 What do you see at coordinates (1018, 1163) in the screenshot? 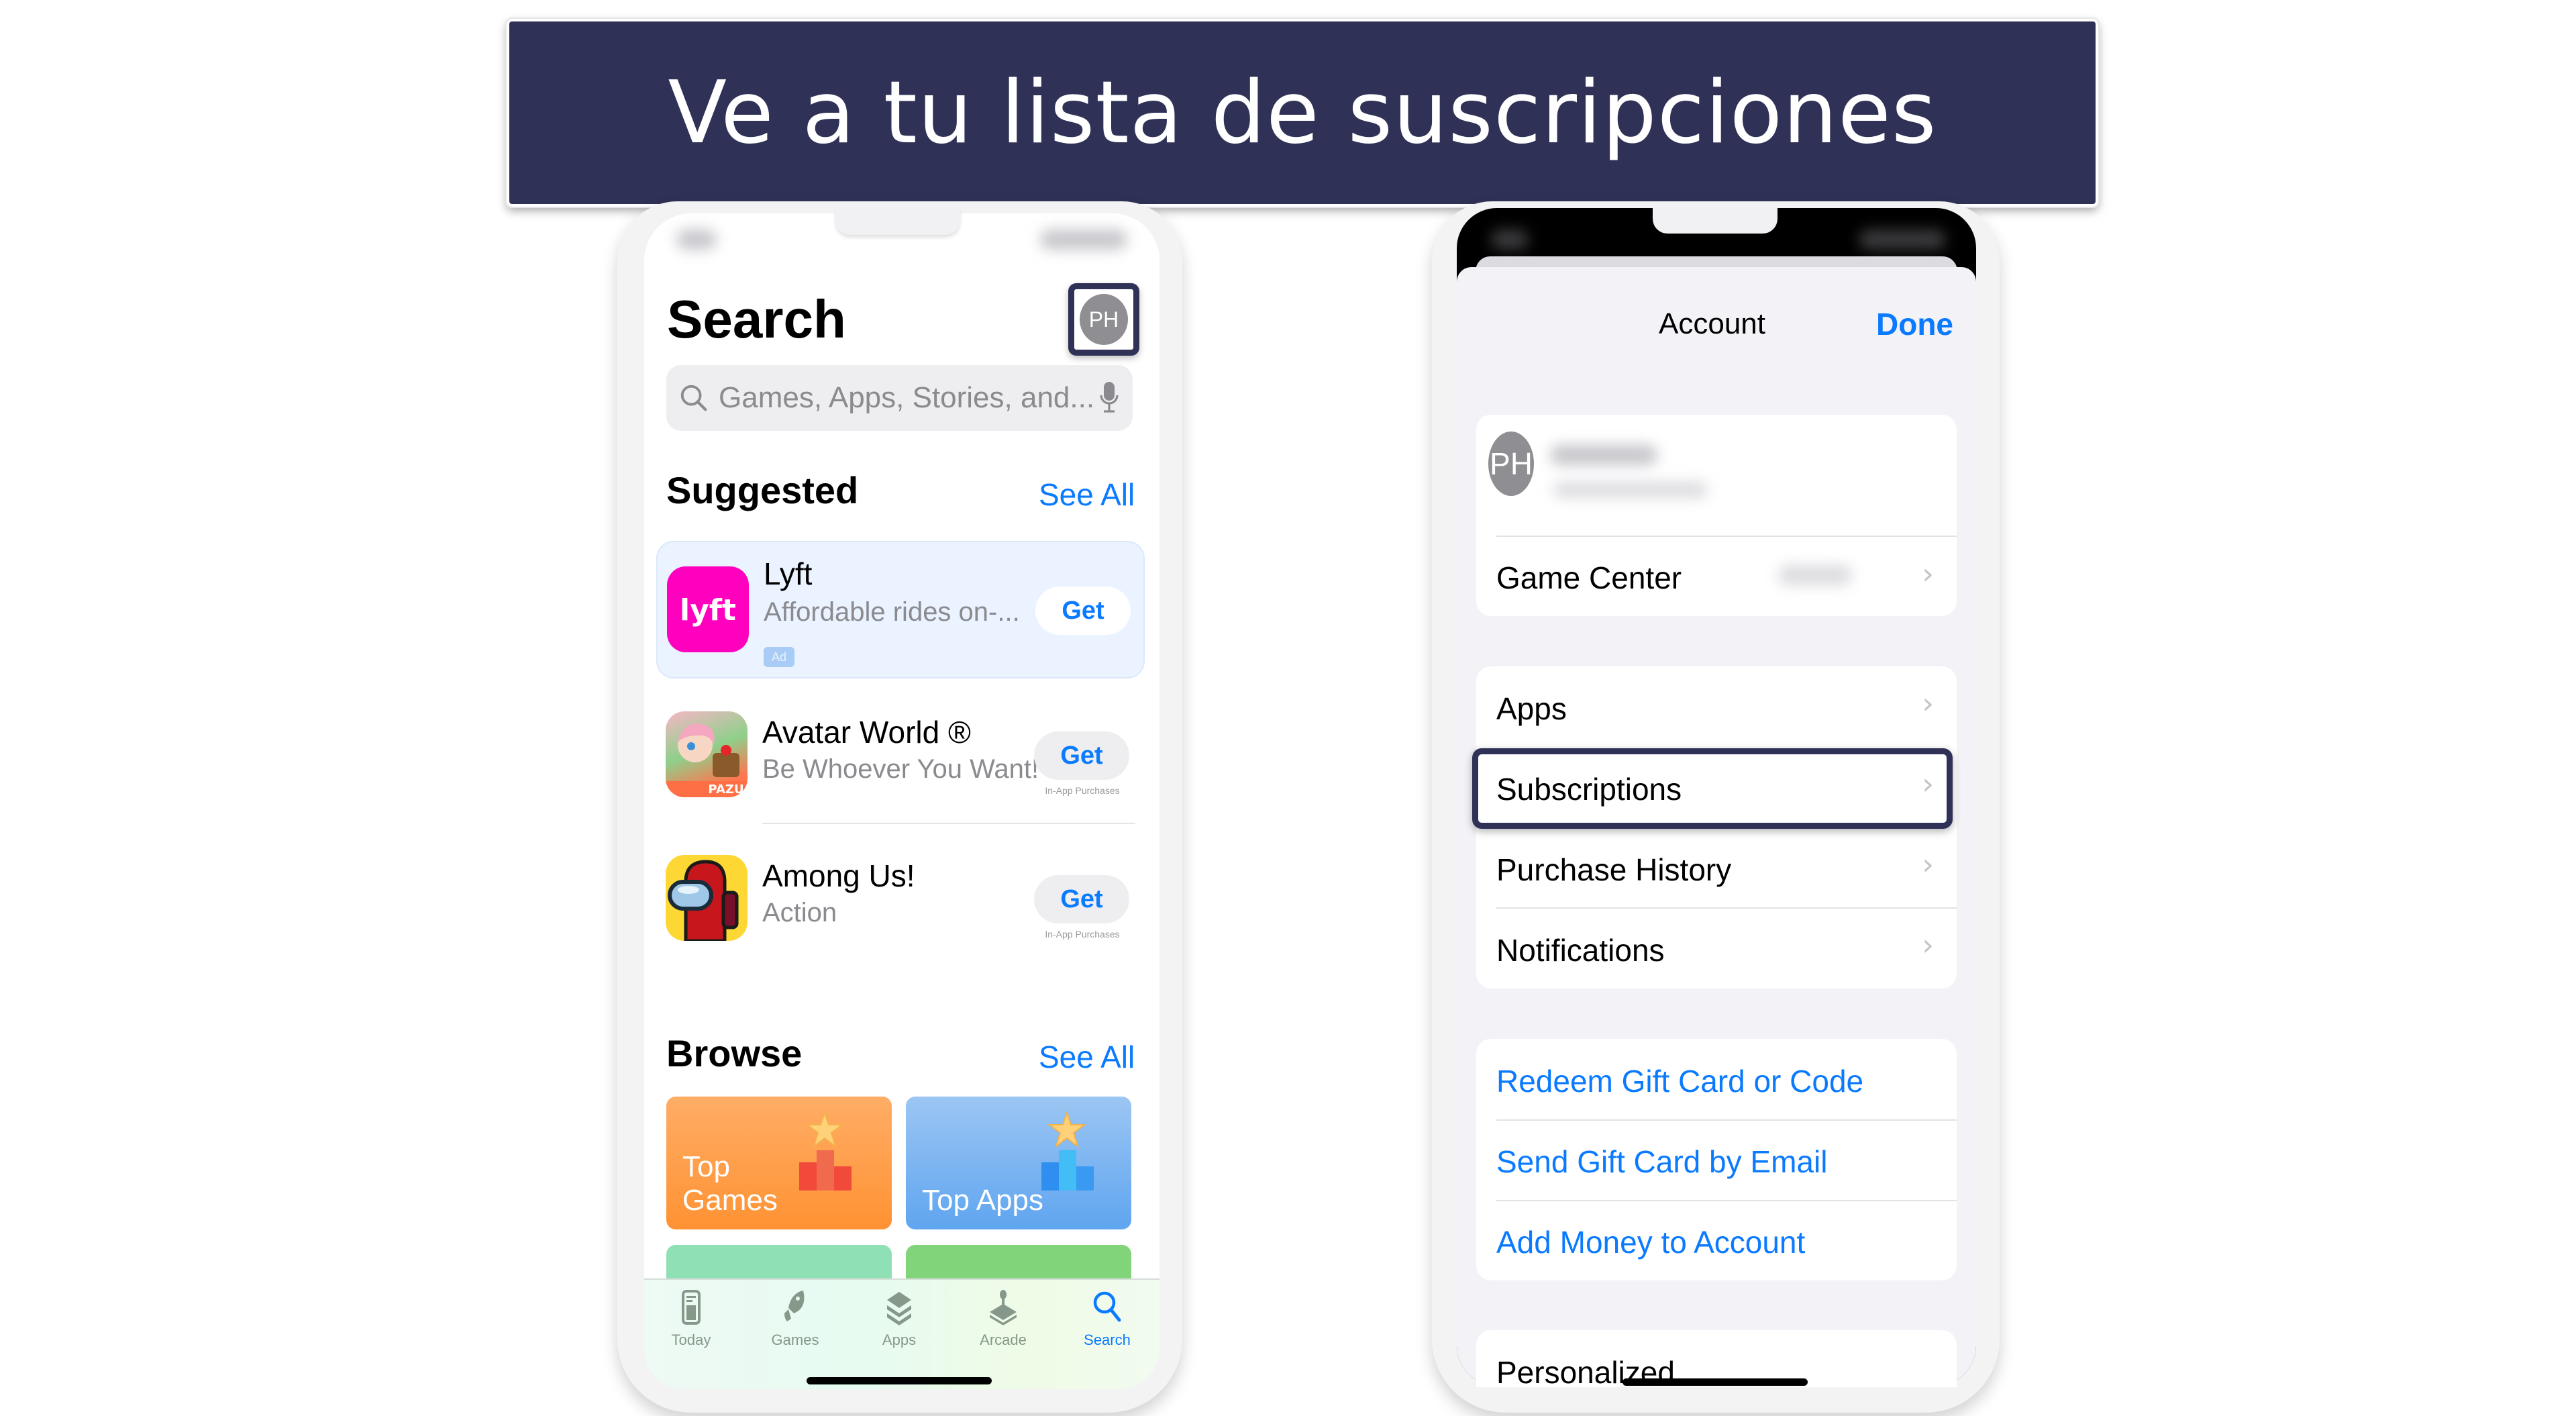
I see `browse-card-top-apps: Top Apps` at bounding box center [1018, 1163].